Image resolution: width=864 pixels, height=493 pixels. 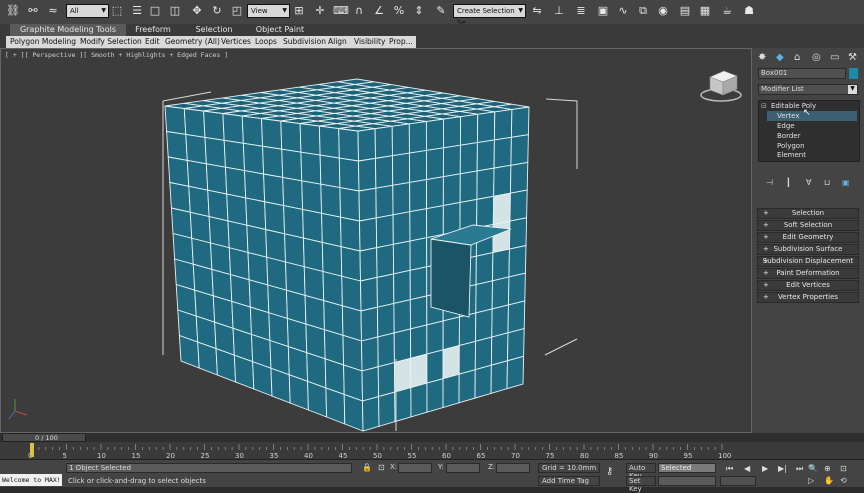 What do you see at coordinates (853, 73) in the screenshot?
I see `object-color-swatch` at bounding box center [853, 73].